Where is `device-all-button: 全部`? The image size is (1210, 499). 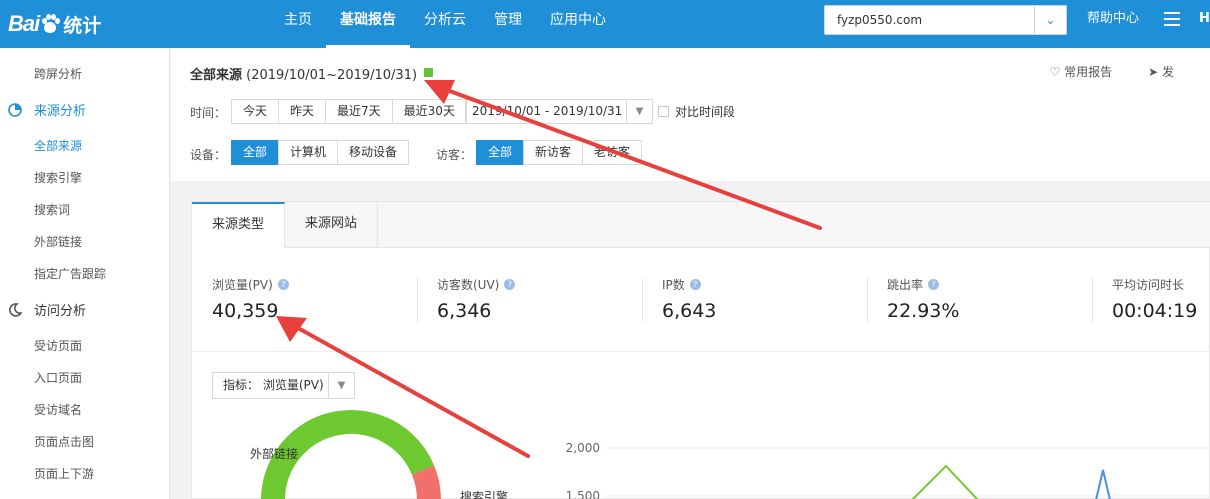
device-all-button: 全部 is located at coordinates (255, 152).